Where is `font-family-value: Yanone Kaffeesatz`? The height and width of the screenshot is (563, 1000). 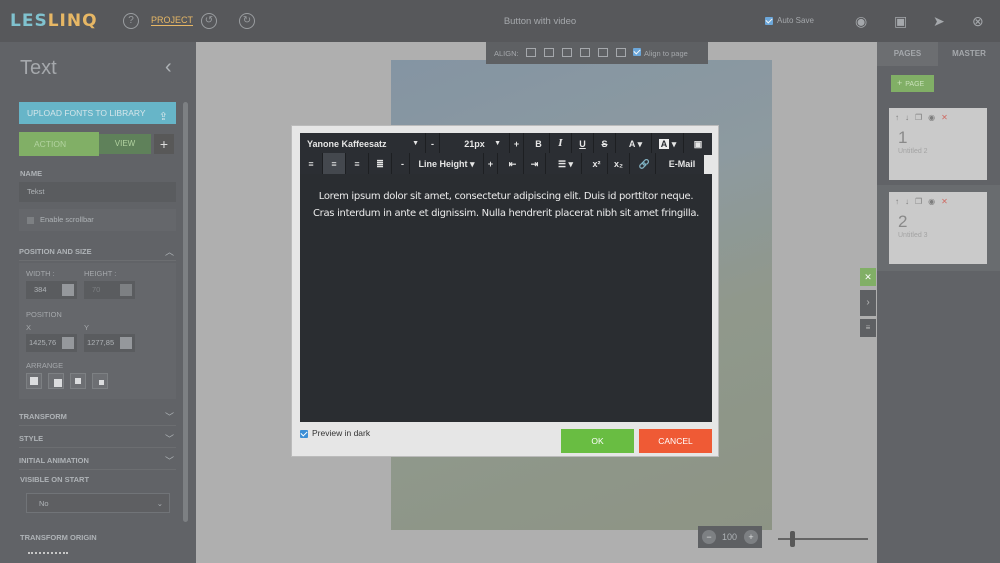
font-family-value: Yanone Kaffeesatz is located at coordinates (347, 144).